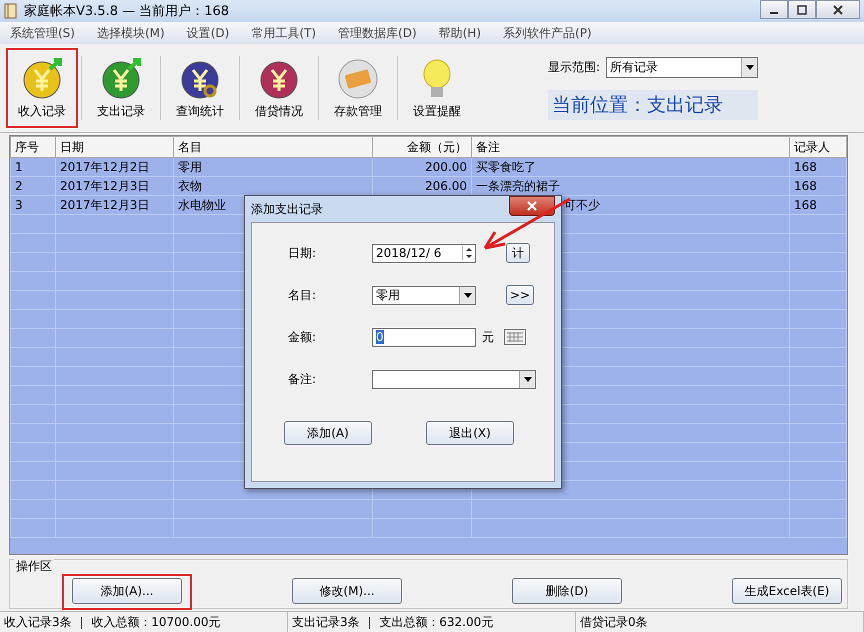 This screenshot has height=632, width=864. Describe the element at coordinates (787, 591) in the screenshot. I see `action-button: 生成Excel表(E)` at that location.